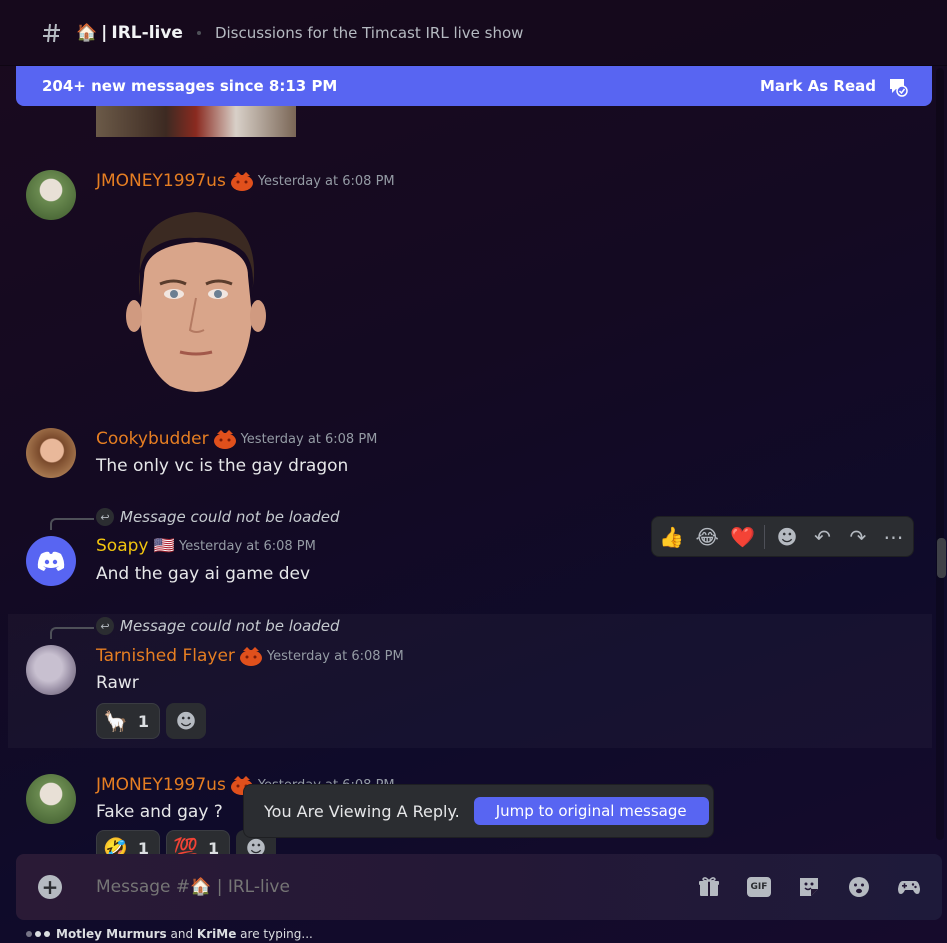  What do you see at coordinates (940, 454) in the screenshot?
I see `scrollbar-track` at bounding box center [940, 454].